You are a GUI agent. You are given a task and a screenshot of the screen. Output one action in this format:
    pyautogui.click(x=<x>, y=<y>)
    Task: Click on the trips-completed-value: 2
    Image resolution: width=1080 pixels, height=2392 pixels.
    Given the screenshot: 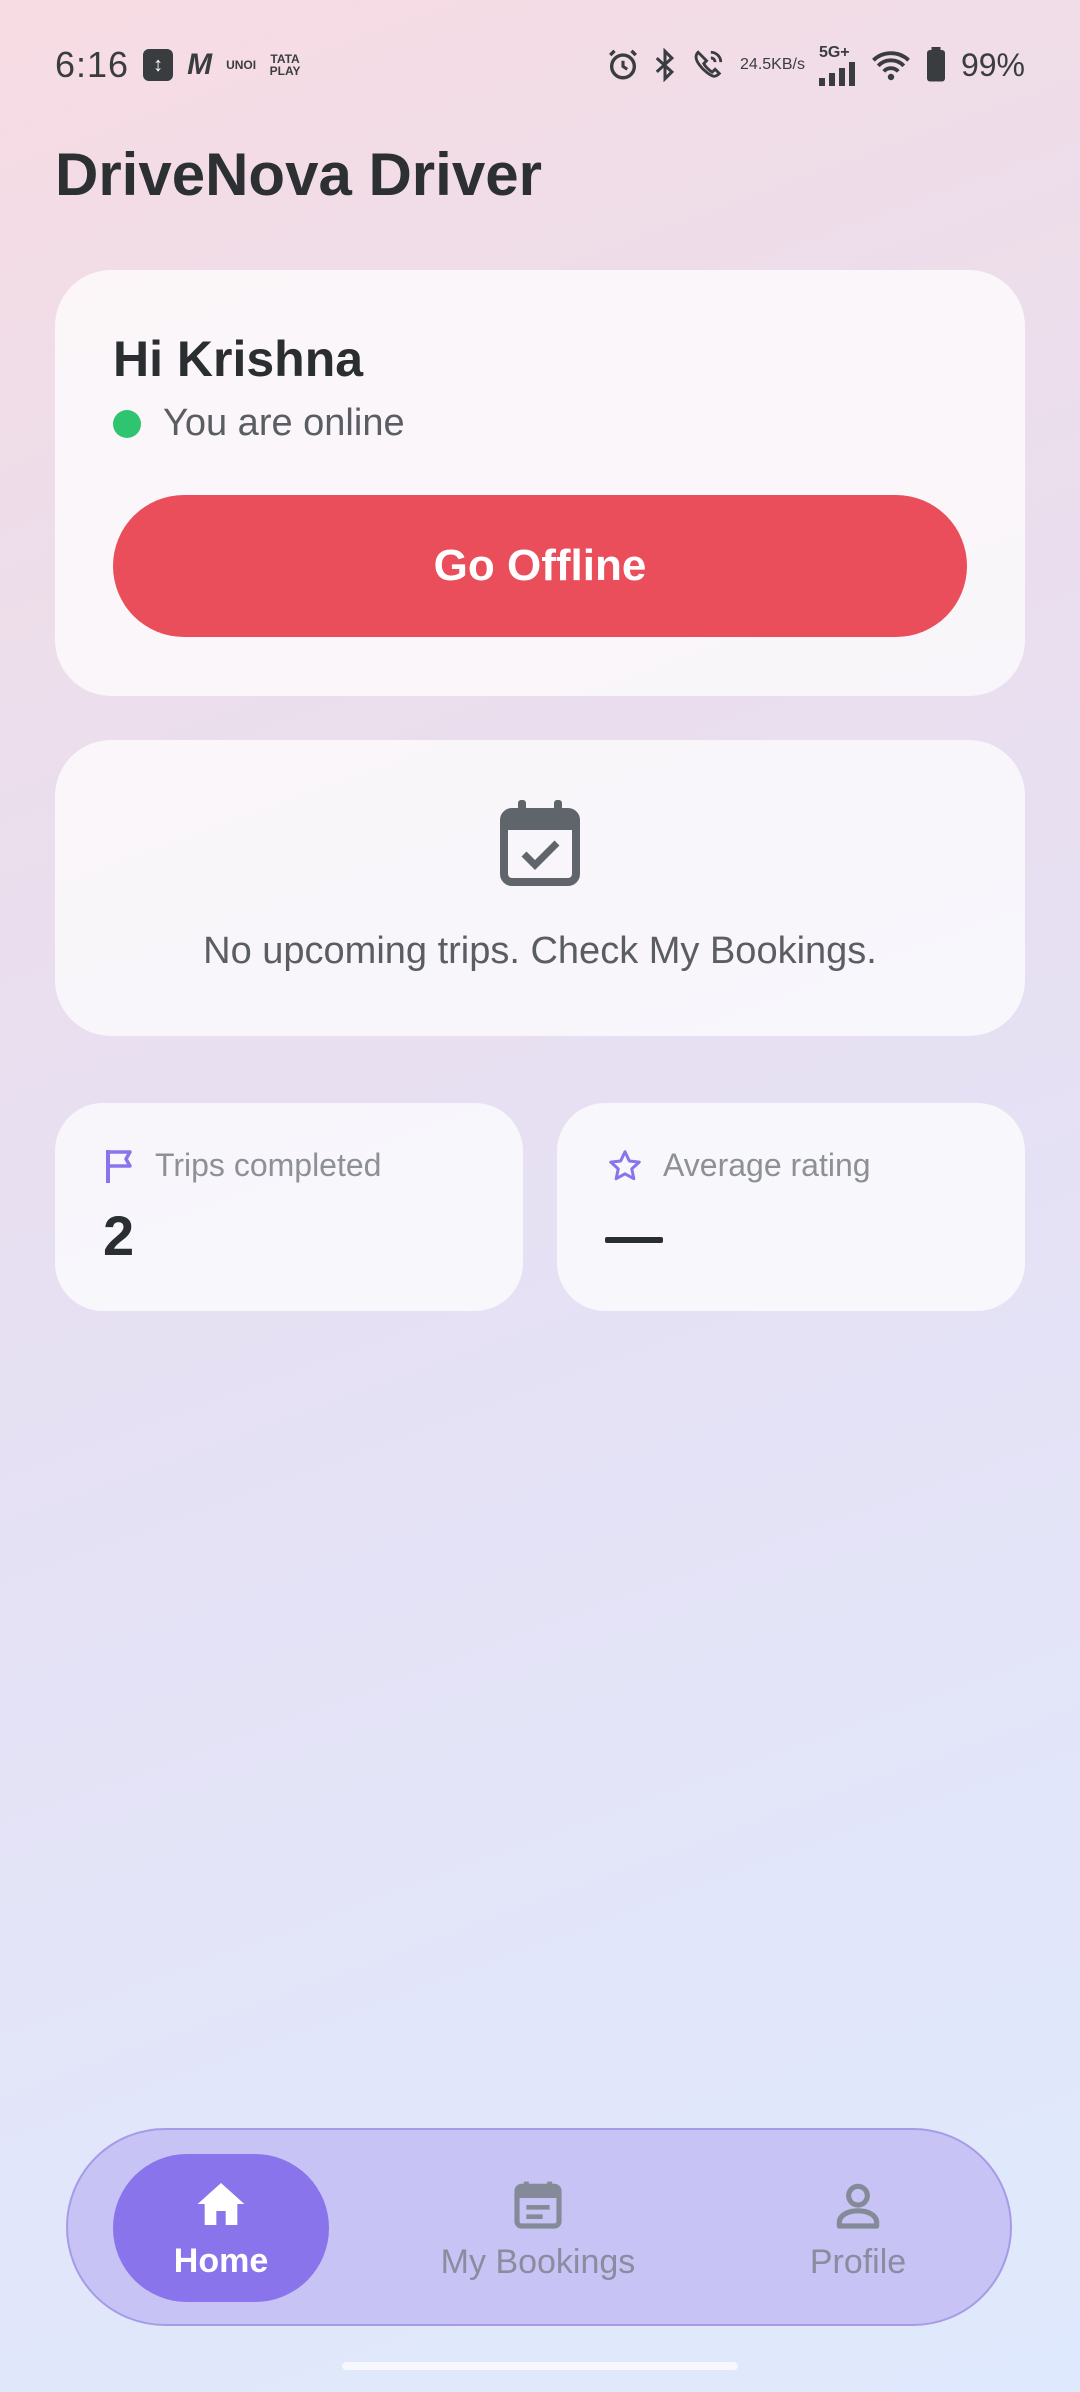 What is the action you would take?
    pyautogui.click(x=119, y=1235)
    